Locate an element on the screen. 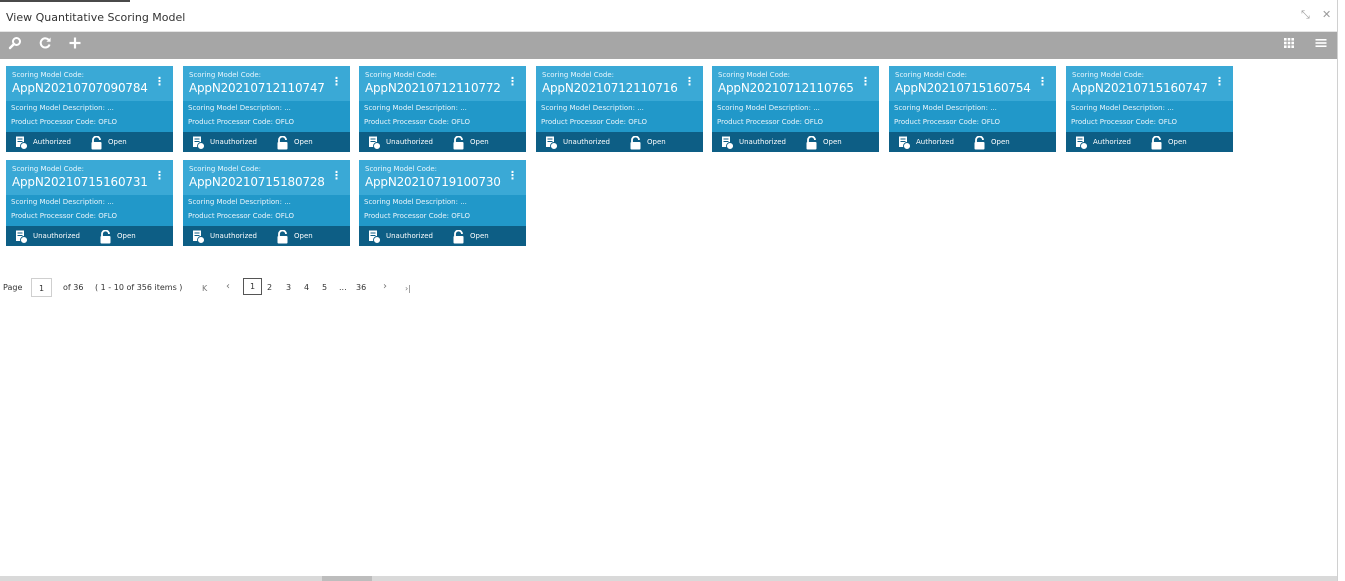 The image size is (1345, 581). last-page-icon: ›| is located at coordinates (408, 289).